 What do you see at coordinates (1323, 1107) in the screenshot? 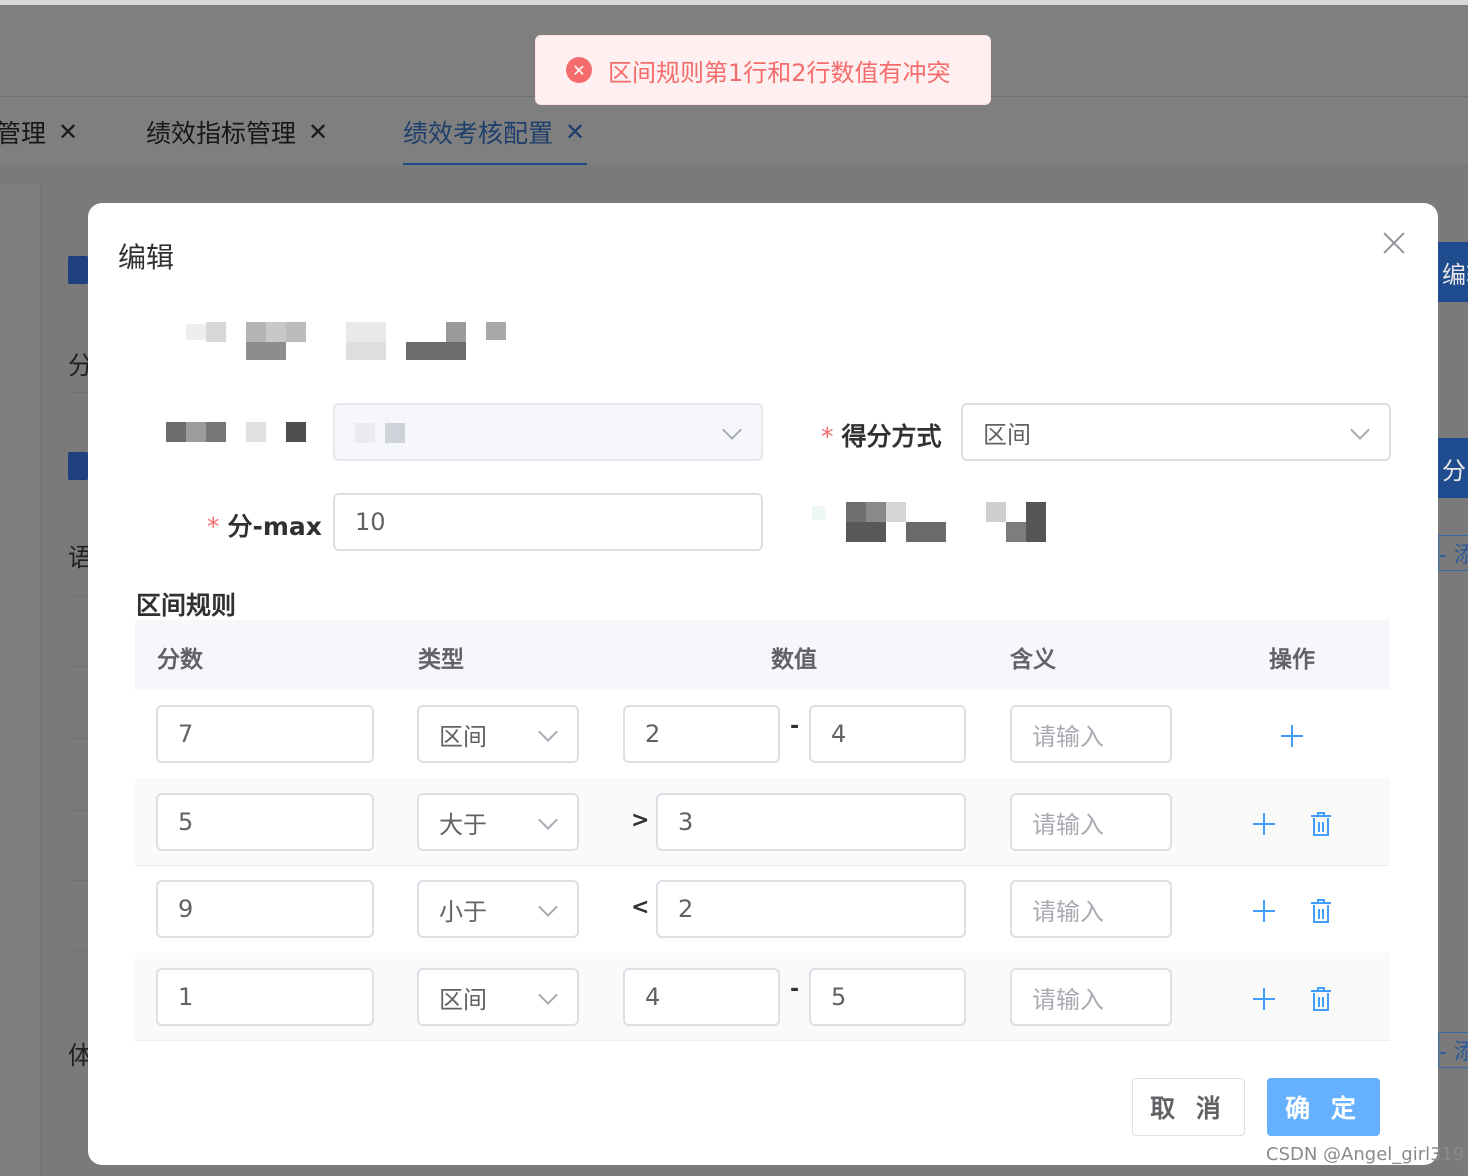
I see `confirm-button: 确 定` at bounding box center [1323, 1107].